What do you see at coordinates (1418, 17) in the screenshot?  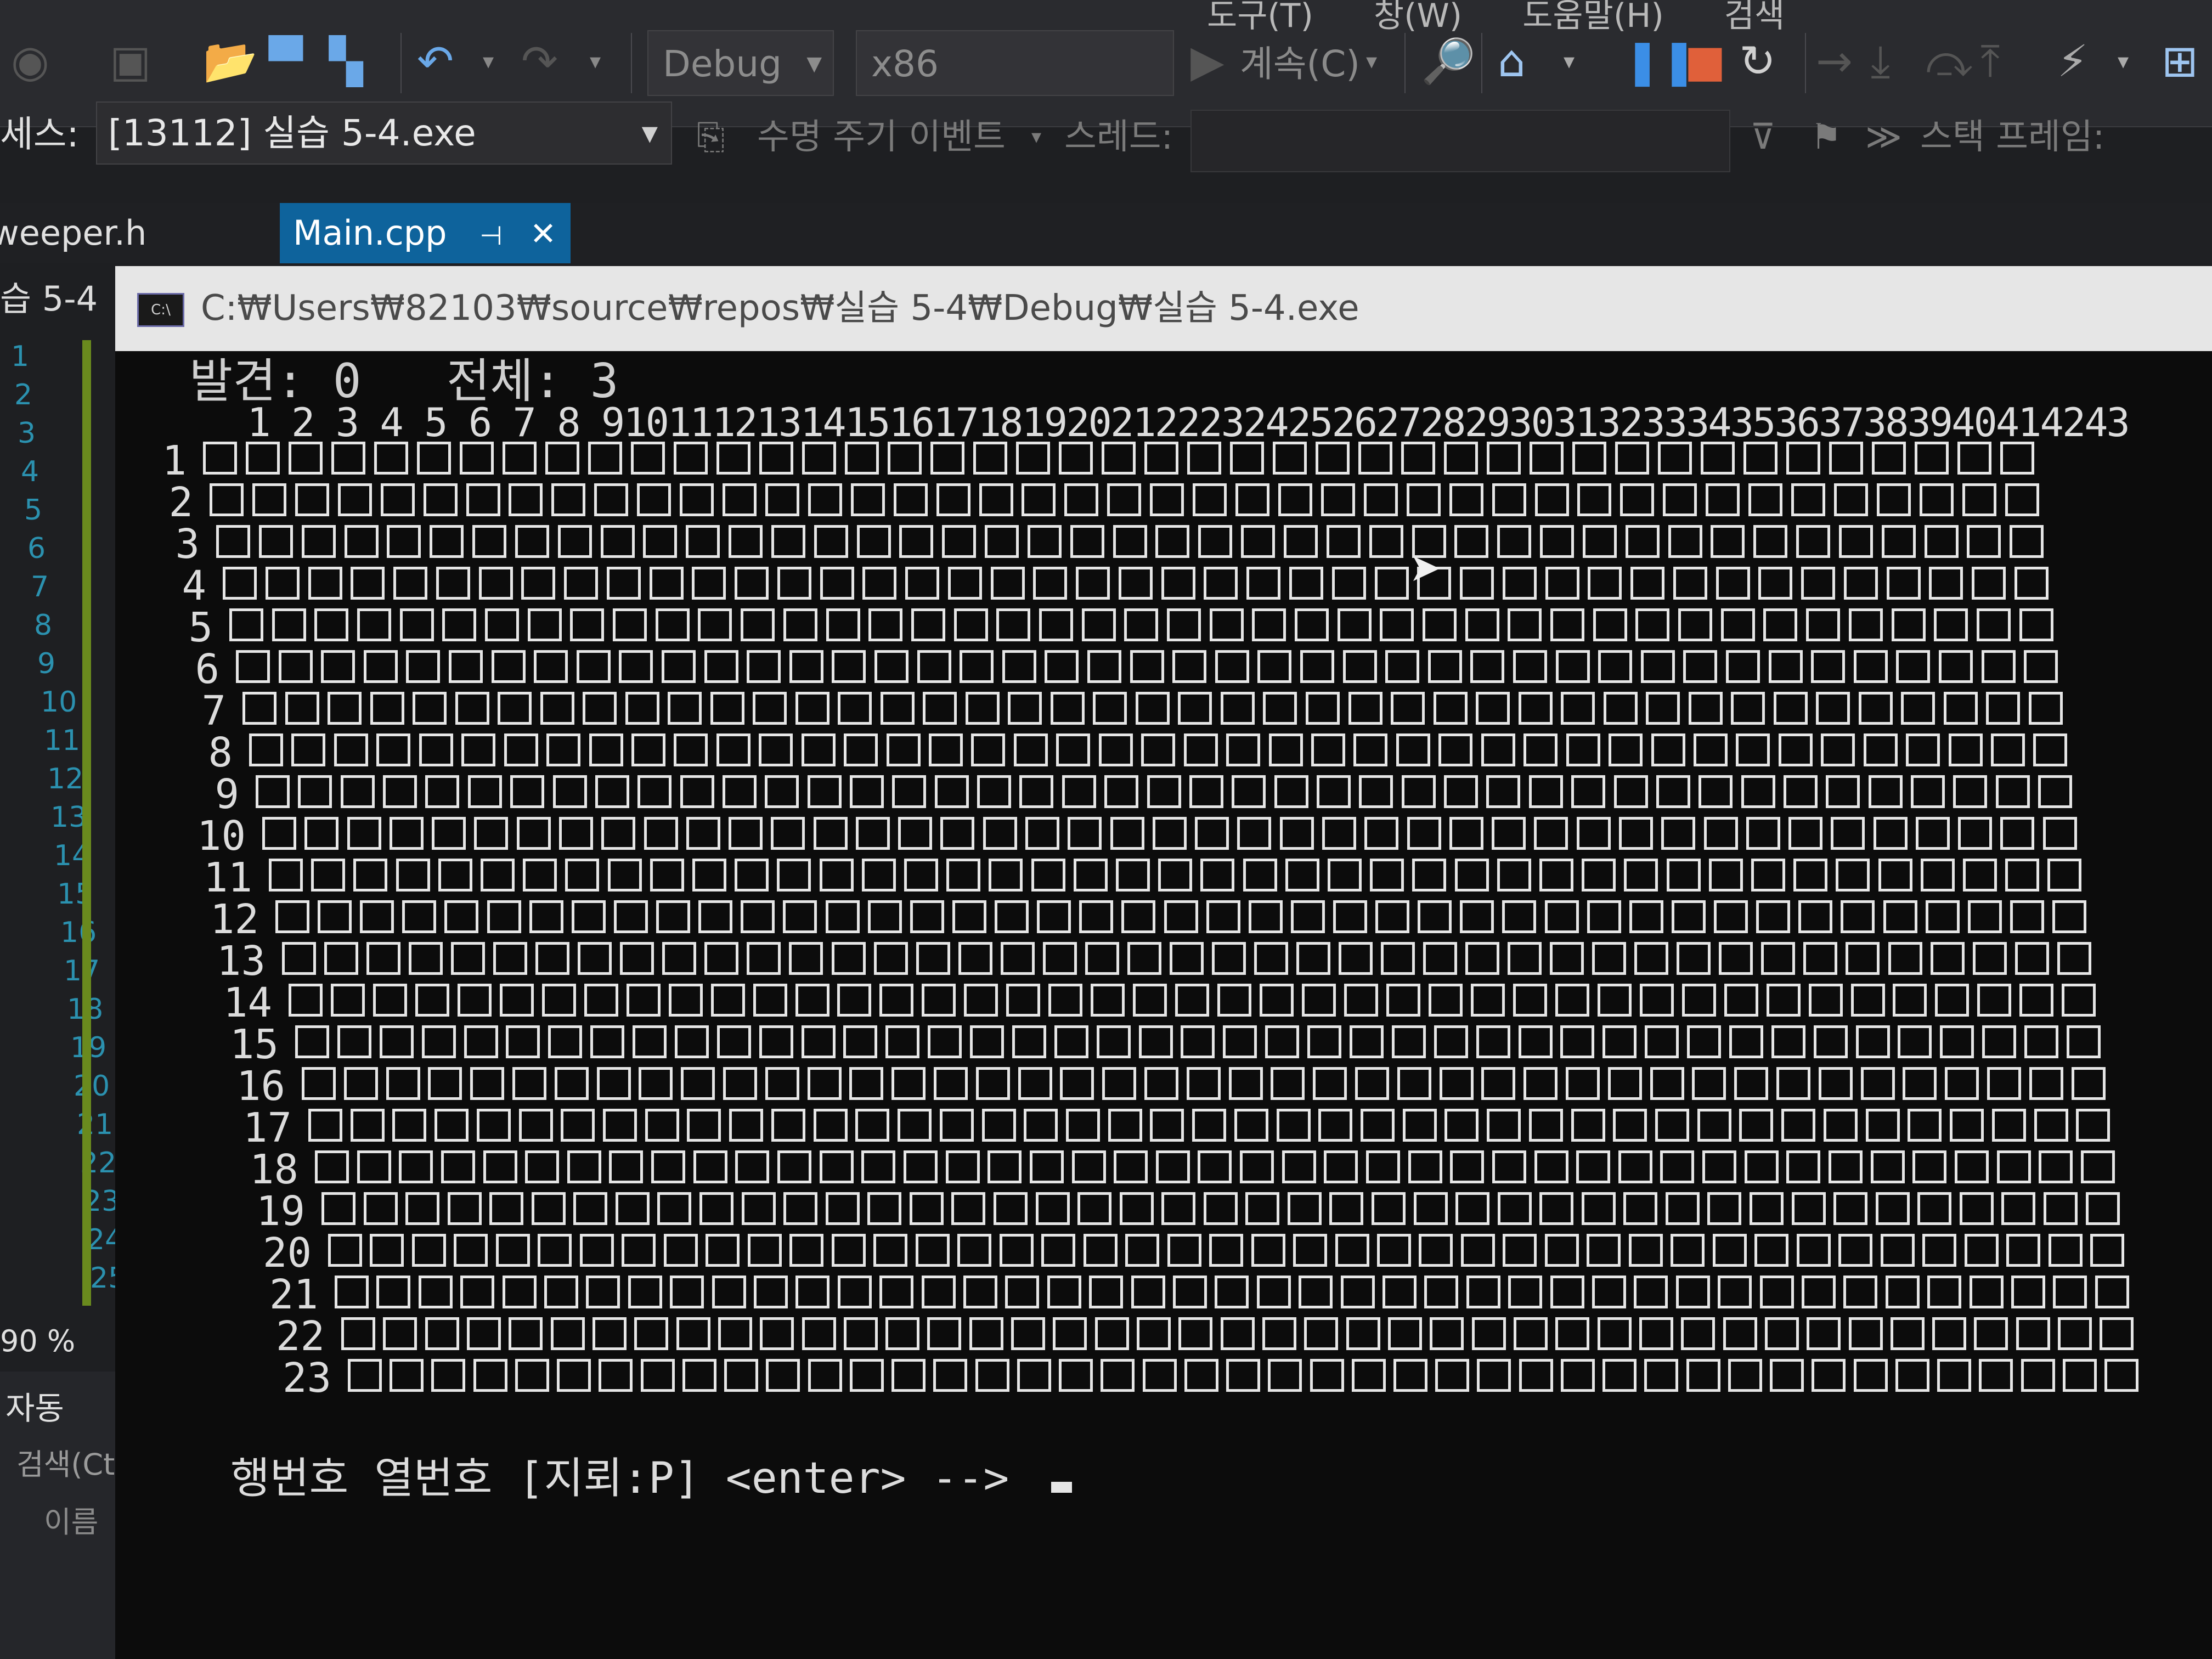 I see `menu-window: 창(W)` at bounding box center [1418, 17].